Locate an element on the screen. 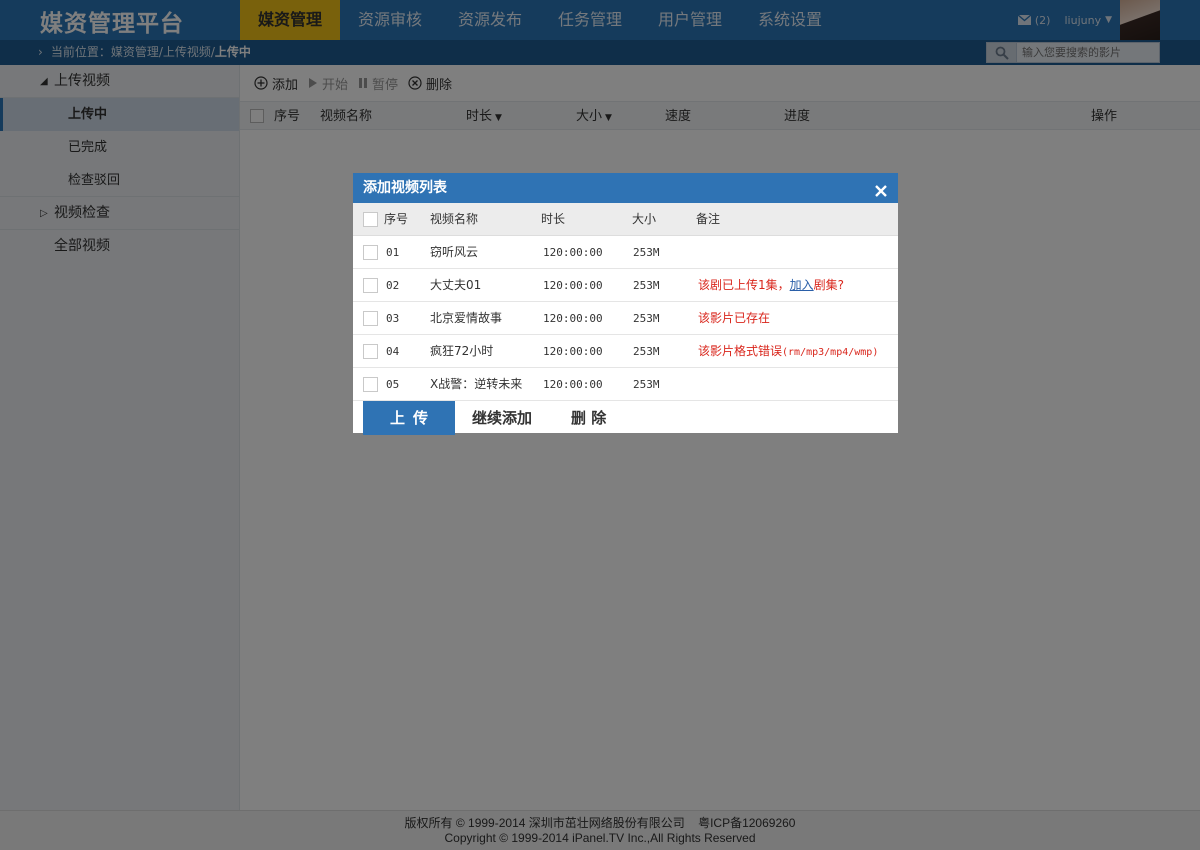  row-name: 北京爱情故事 is located at coordinates (466, 318).